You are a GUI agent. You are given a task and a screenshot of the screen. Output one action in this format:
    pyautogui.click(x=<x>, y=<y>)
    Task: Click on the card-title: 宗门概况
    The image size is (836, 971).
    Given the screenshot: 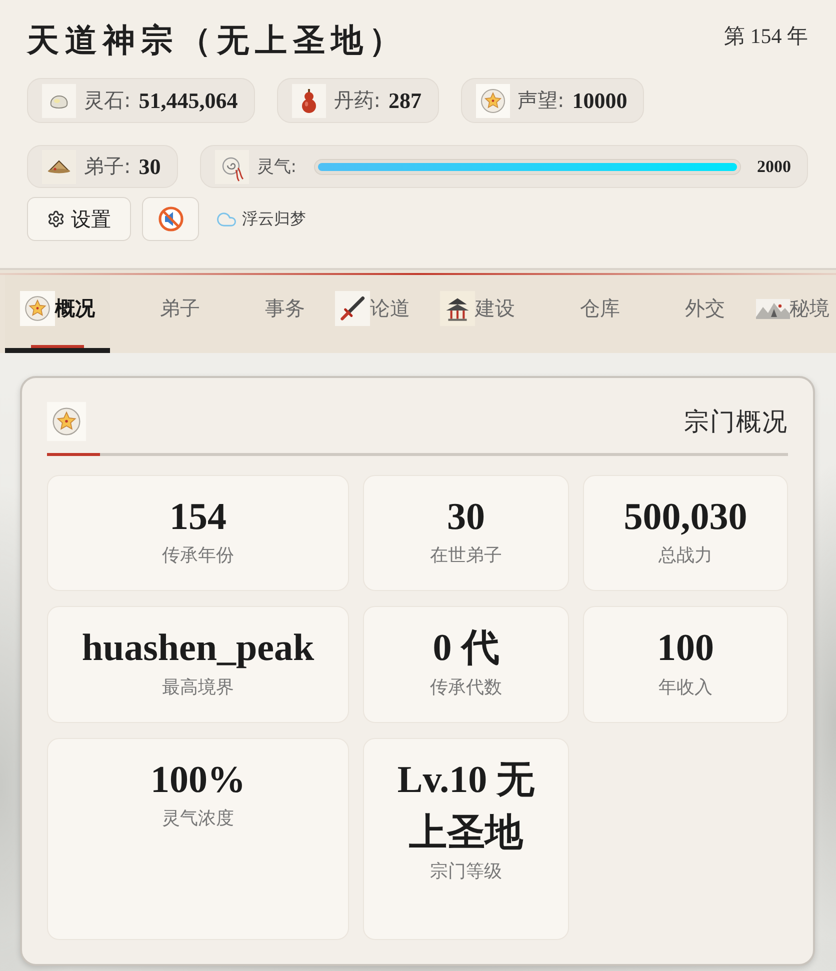 What is the action you would take?
    pyautogui.click(x=736, y=422)
    